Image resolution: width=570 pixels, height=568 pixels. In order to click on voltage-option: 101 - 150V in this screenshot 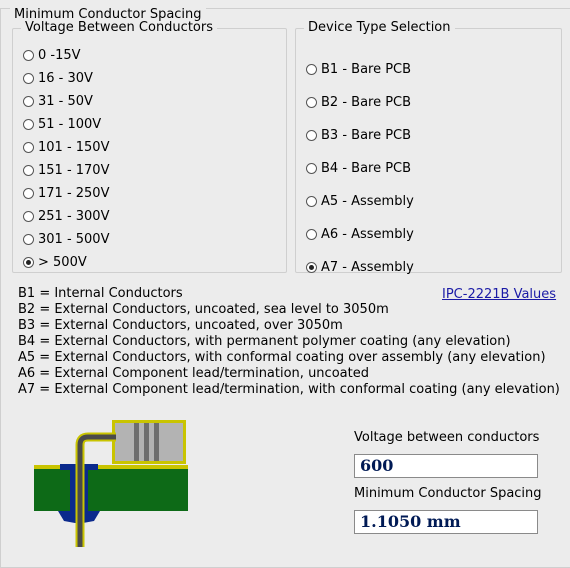, I will do `click(66, 147)`.